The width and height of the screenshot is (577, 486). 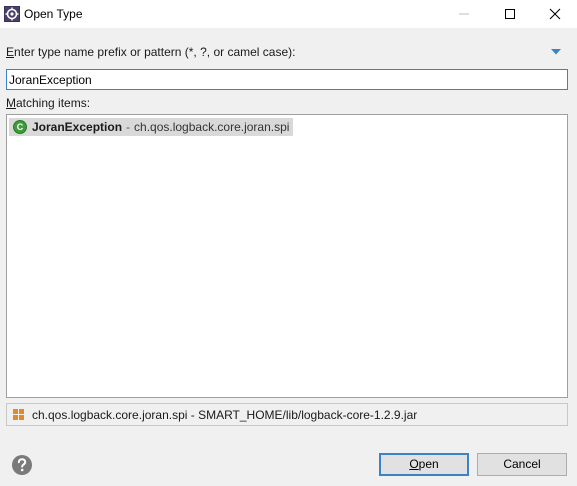 I want to click on view-menu-dropdown-icon, so click(x=556, y=52).